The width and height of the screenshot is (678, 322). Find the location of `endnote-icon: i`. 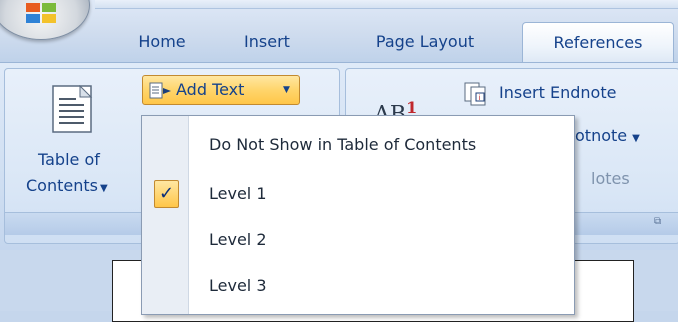

endnote-icon: i is located at coordinates (475, 94).